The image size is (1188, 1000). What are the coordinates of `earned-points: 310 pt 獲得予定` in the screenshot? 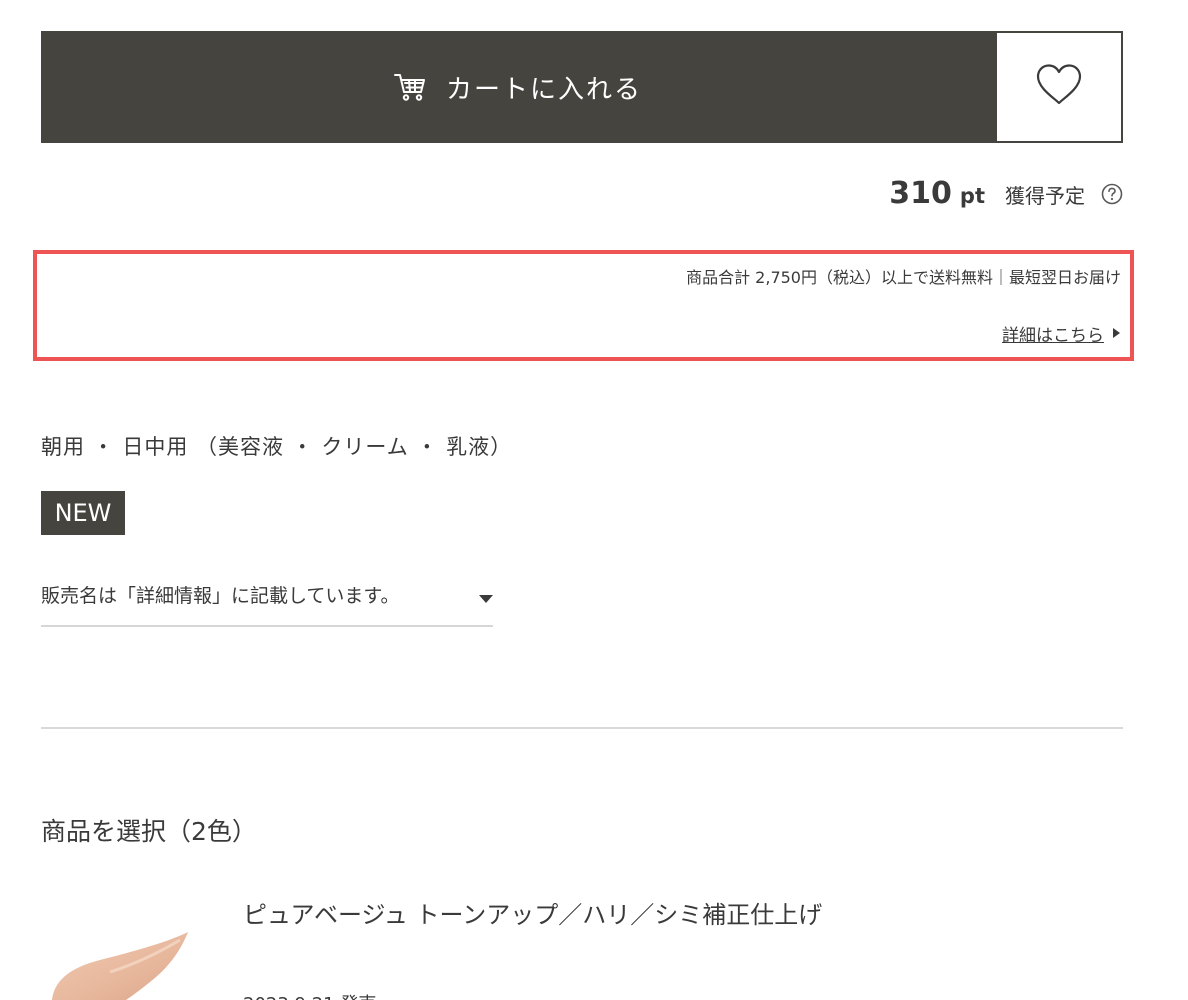 It's located at (1006, 193).